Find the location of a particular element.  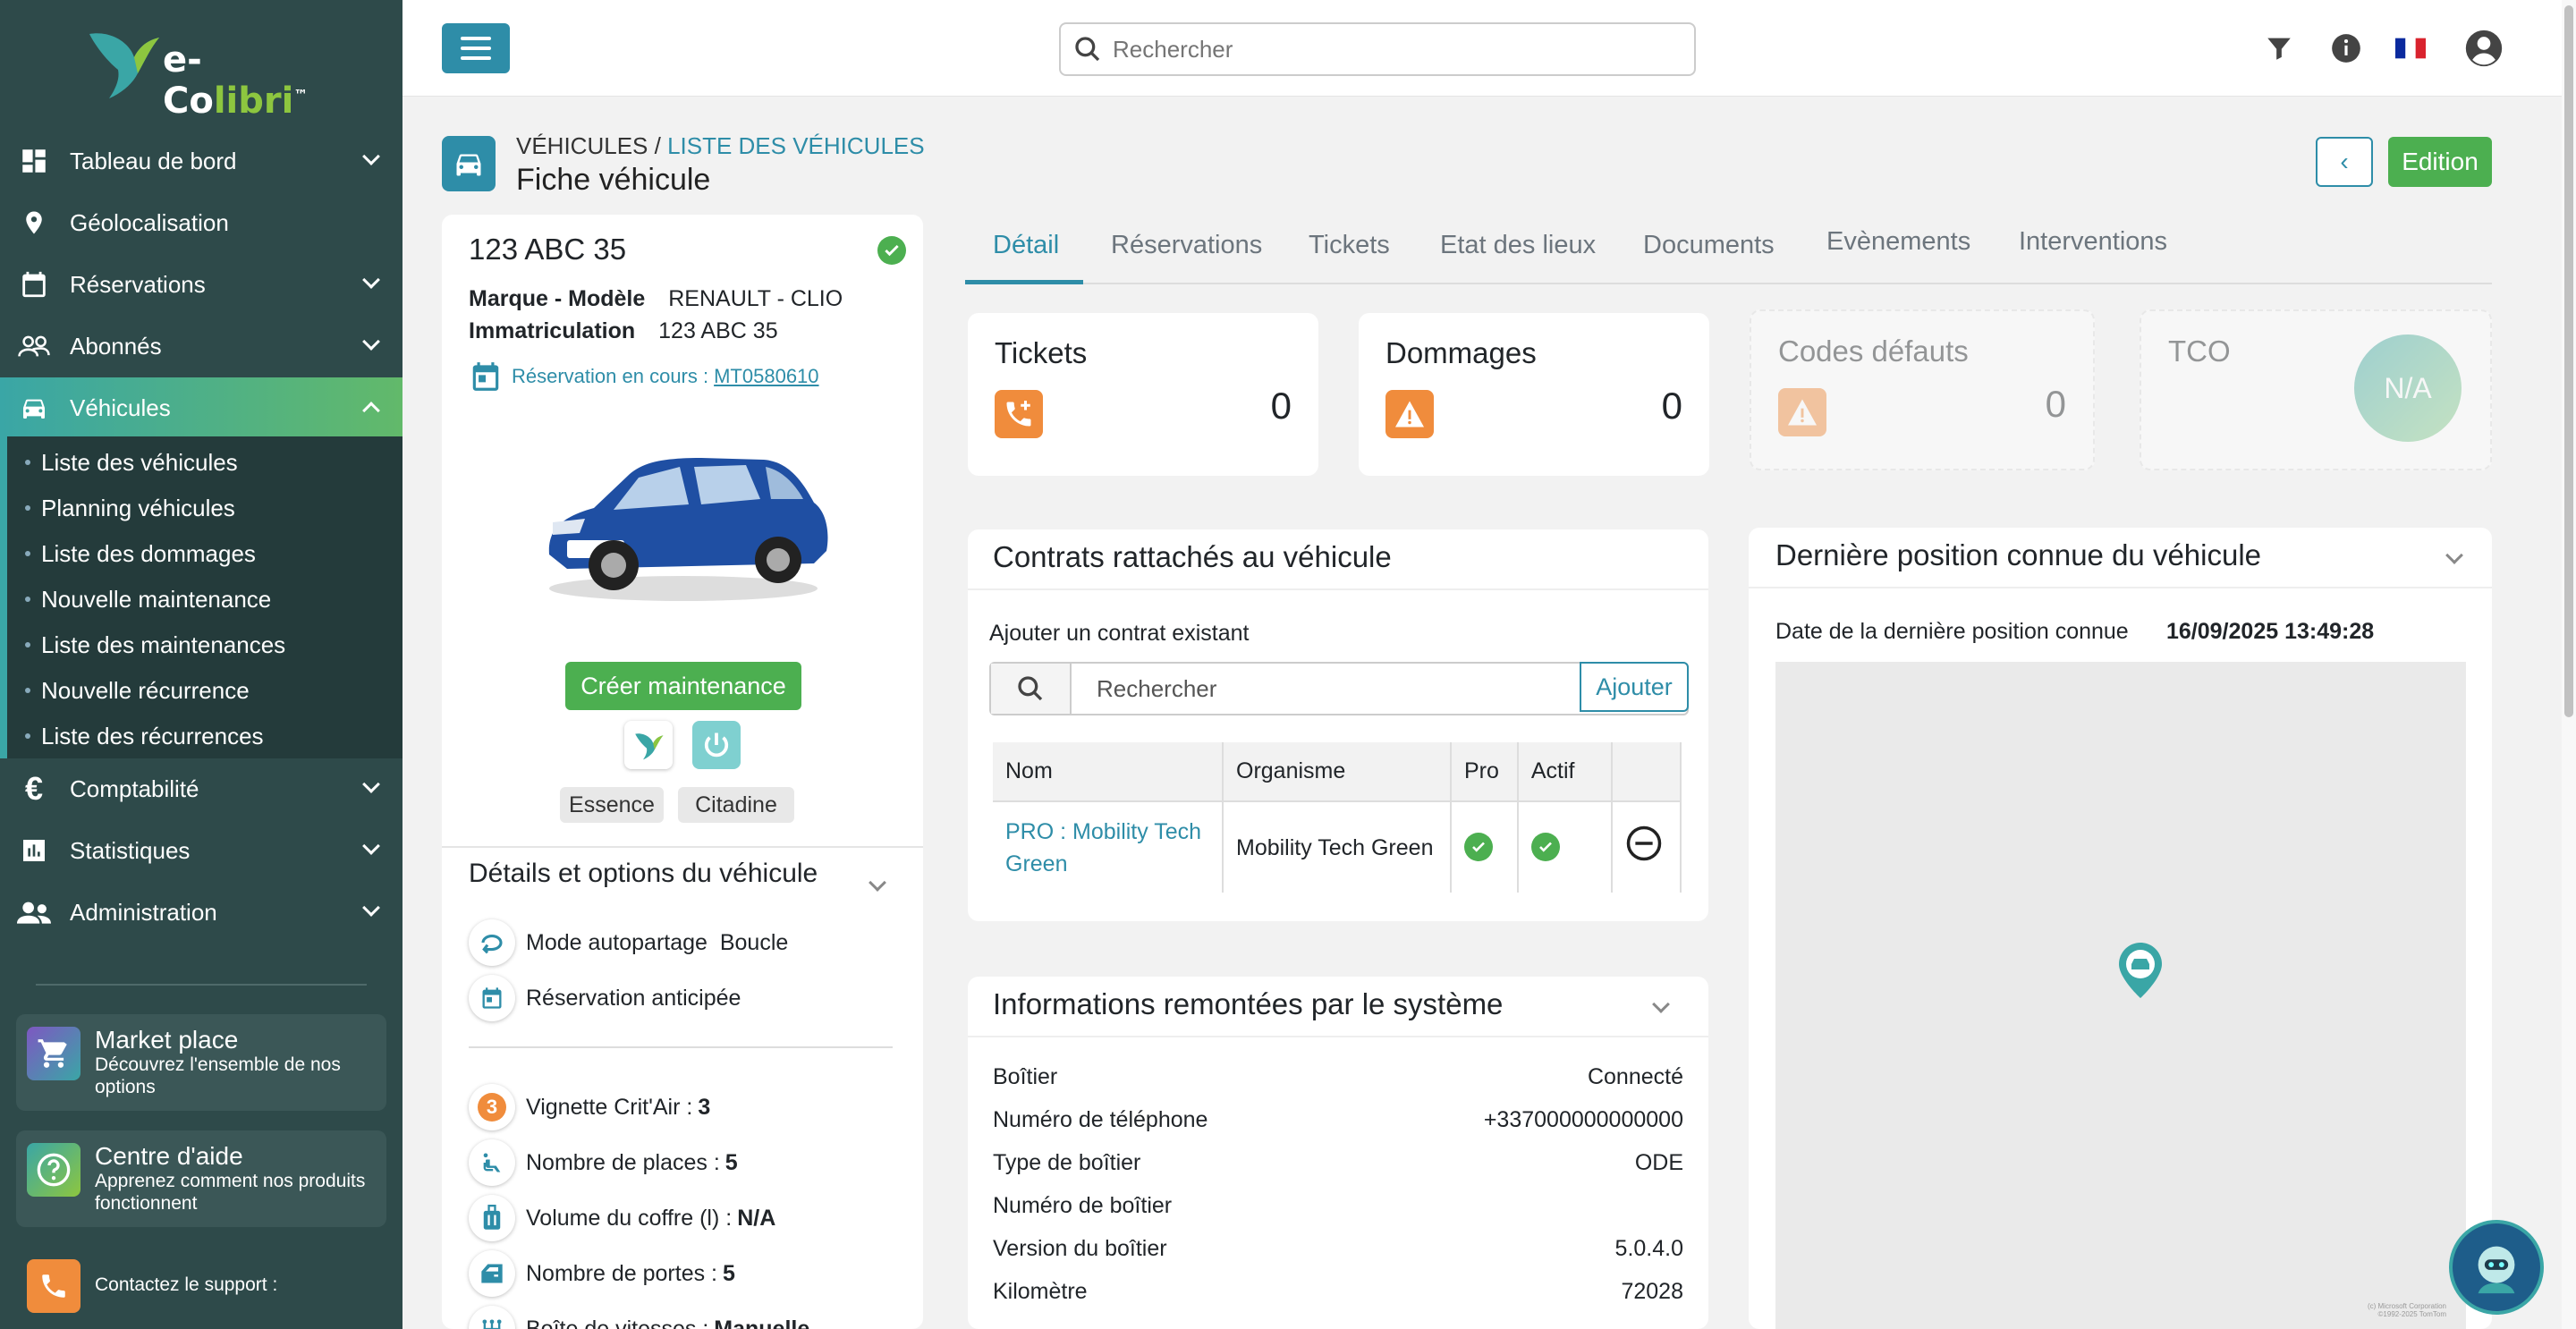

column-header-actions is located at coordinates (1647, 771).